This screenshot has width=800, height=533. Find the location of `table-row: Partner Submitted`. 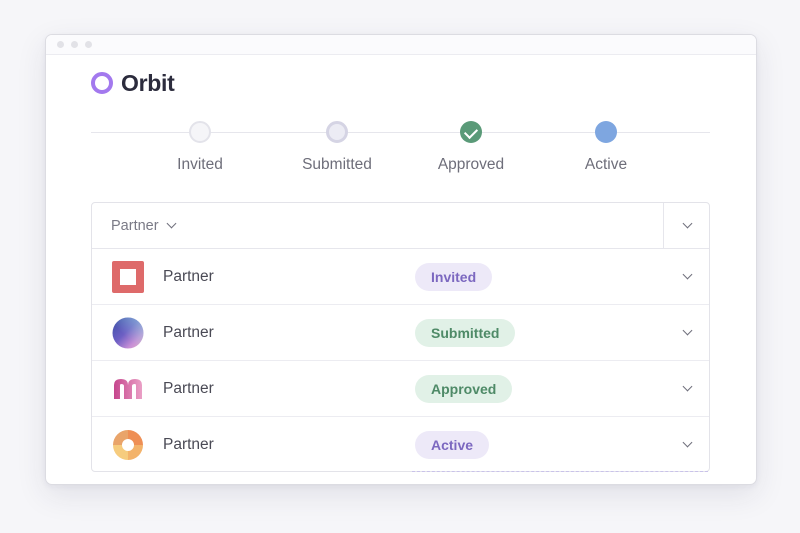

table-row: Partner Submitted is located at coordinates (400, 333).